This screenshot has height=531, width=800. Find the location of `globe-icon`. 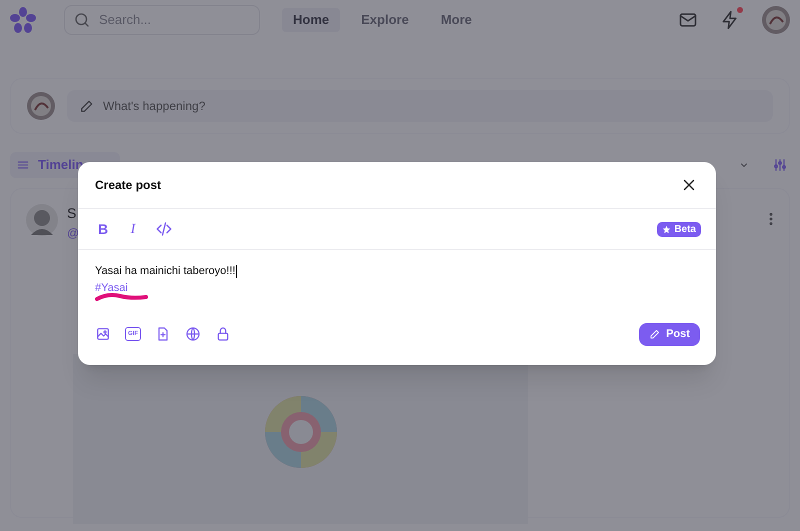

globe-icon is located at coordinates (193, 334).